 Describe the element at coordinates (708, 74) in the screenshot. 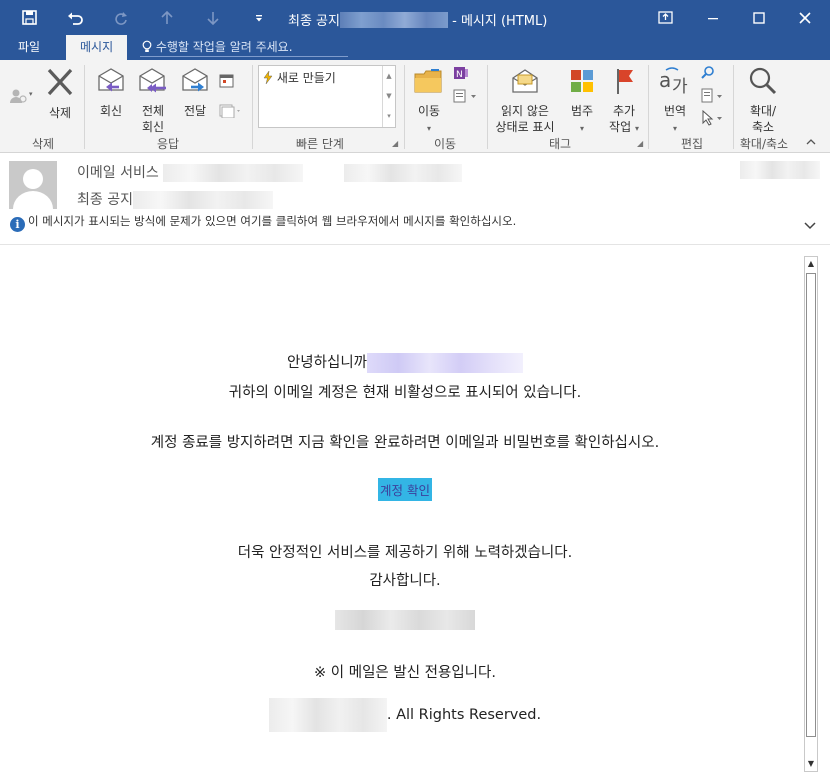

I see `find-icon` at that location.